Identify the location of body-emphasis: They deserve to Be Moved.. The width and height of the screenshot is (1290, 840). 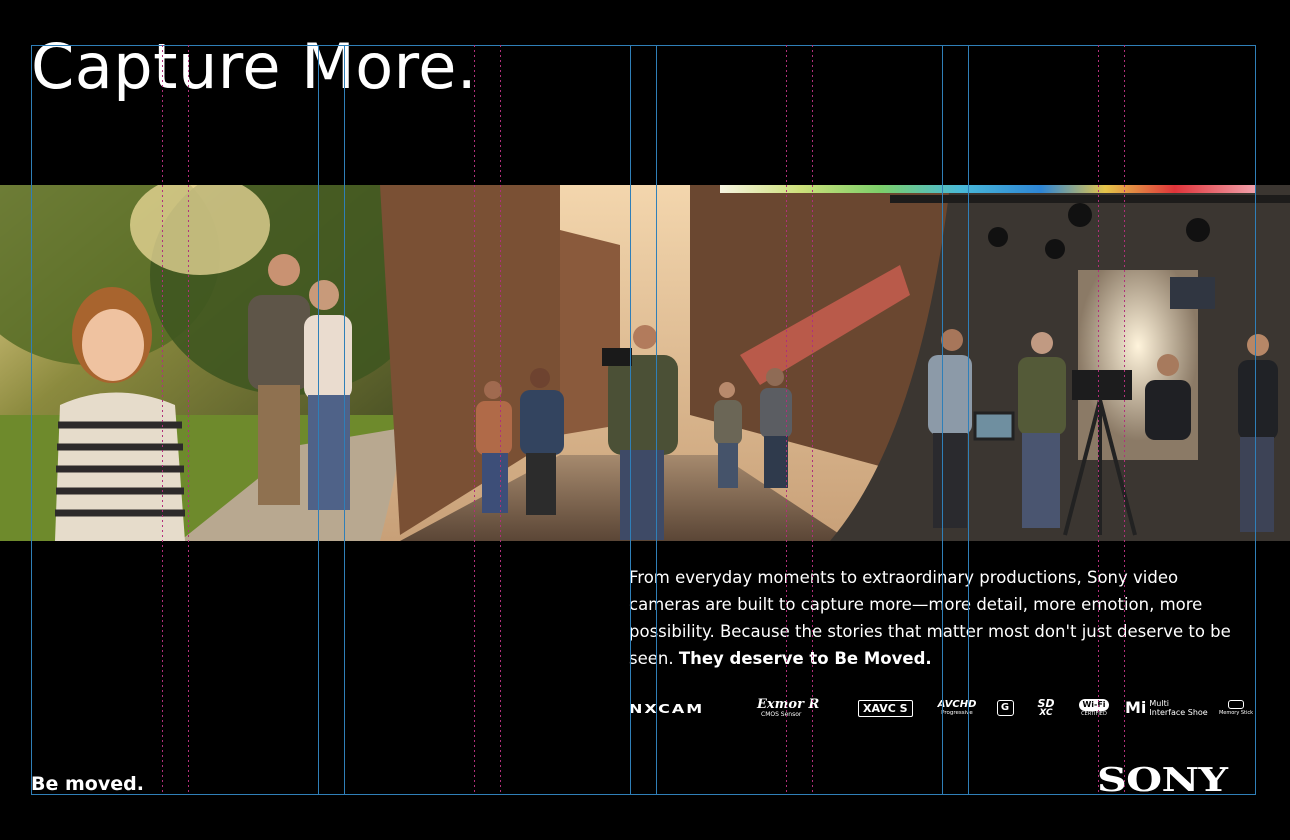
(805, 658).